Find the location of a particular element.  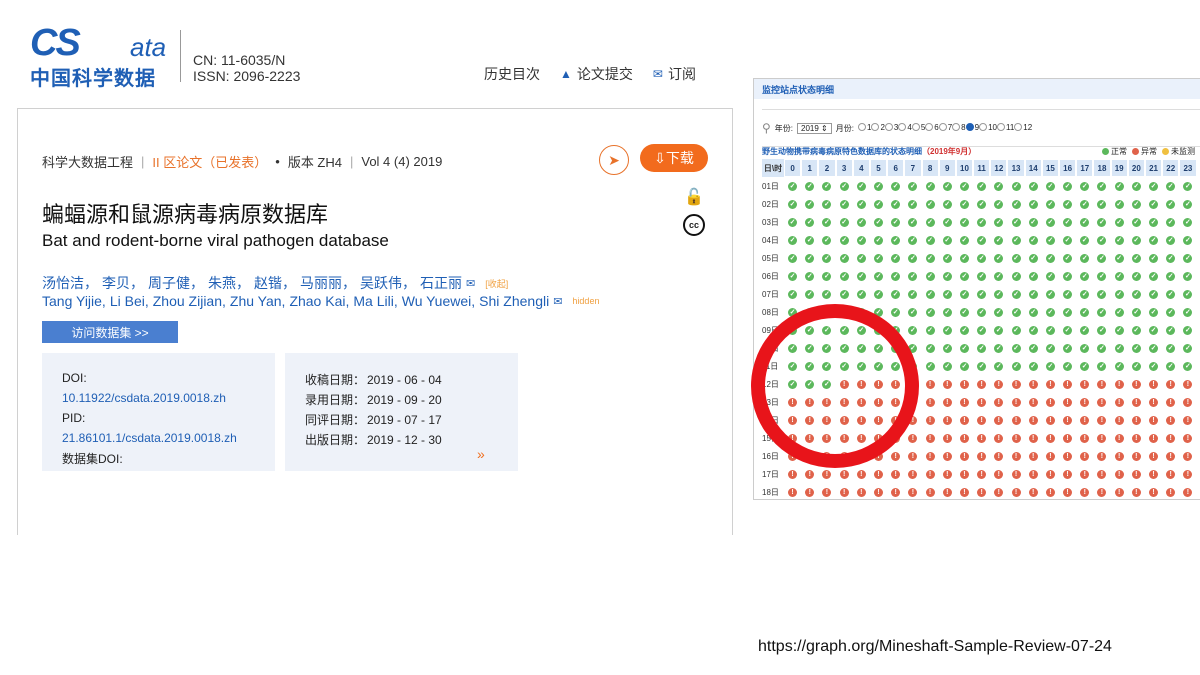

nav-submit: ▲ 论文提交 is located at coordinates (596, 74).